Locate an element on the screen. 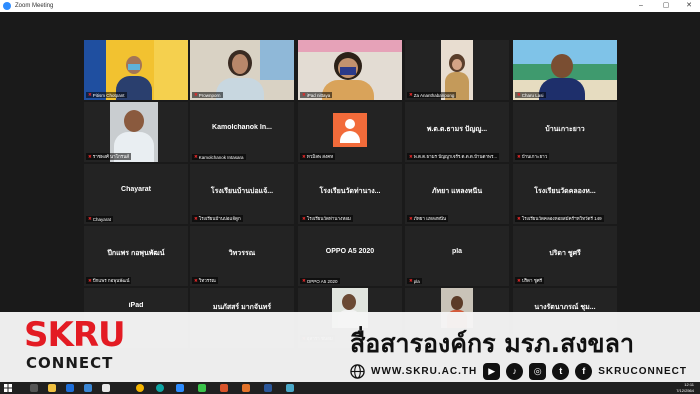 The width and height of the screenshot is (700, 394). skru-connect-logo: SKRU CONNECT is located at coordinates (75, 343).